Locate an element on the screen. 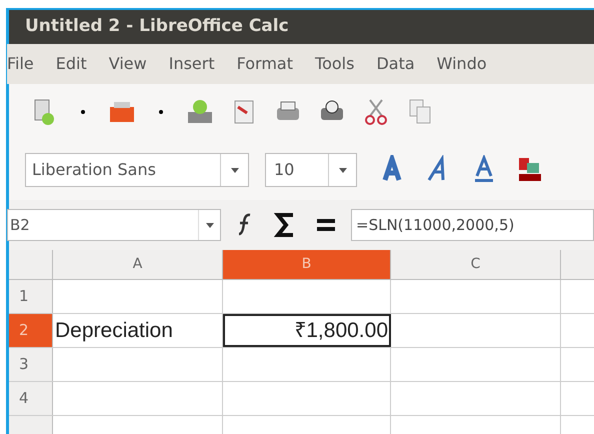 This screenshot has width=594, height=434. menu-item: Format is located at coordinates (265, 64).